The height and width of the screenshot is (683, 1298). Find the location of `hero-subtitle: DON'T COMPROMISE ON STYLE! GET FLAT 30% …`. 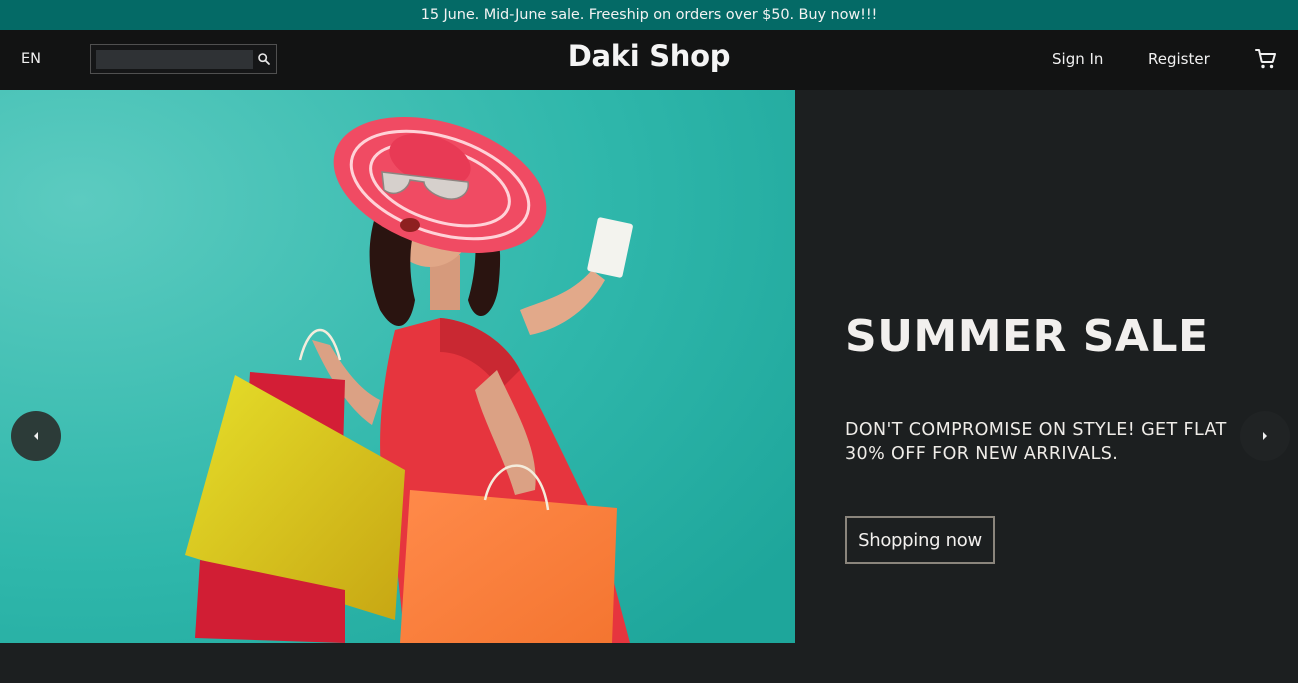

hero-subtitle: DON'T COMPROMISE ON STYLE! GET FLAT 30% … is located at coordinates (1036, 442).